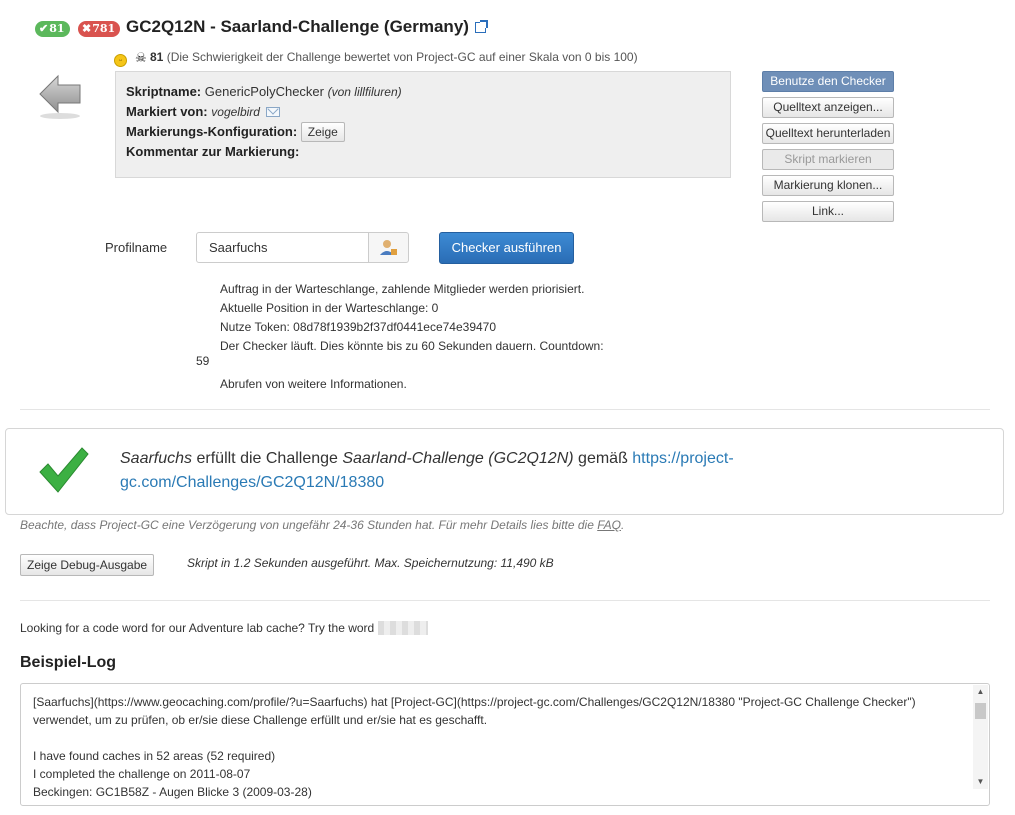 This screenshot has width=1015, height=815. I want to click on difficulty-score: 81, so click(157, 57).